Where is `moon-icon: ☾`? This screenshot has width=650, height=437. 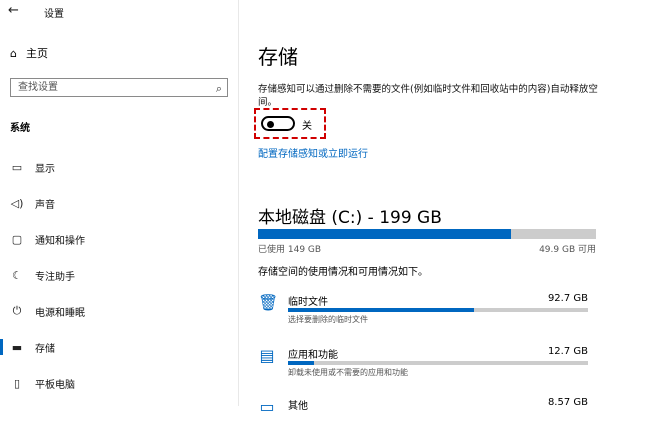
moon-icon: ☾ is located at coordinates (17, 275).